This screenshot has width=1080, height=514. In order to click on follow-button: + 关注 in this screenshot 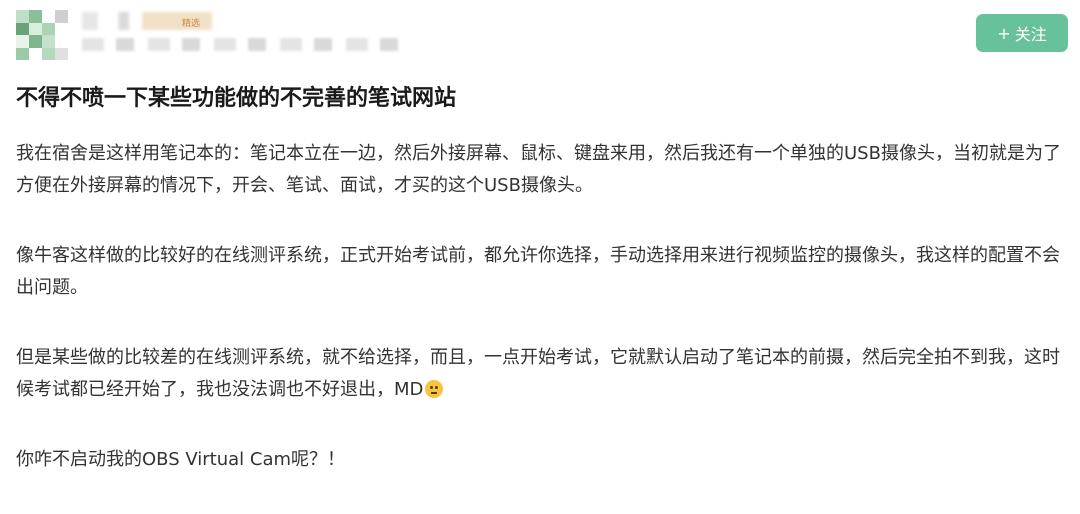, I will do `click(1022, 33)`.